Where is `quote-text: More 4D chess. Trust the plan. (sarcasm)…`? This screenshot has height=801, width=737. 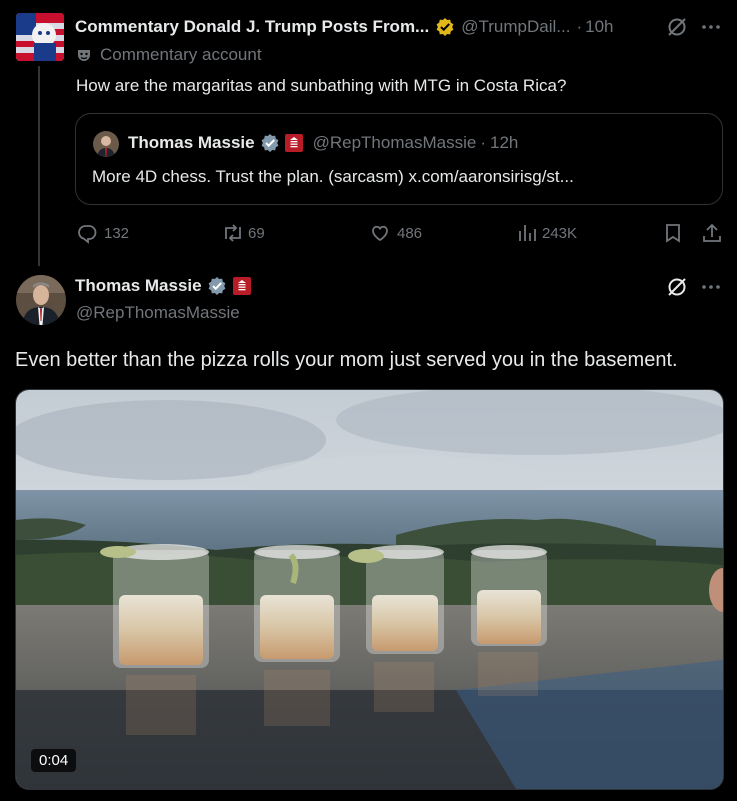
quote-text: More 4D chess. Trust the plan. (sarcasm)… is located at coordinates (333, 176).